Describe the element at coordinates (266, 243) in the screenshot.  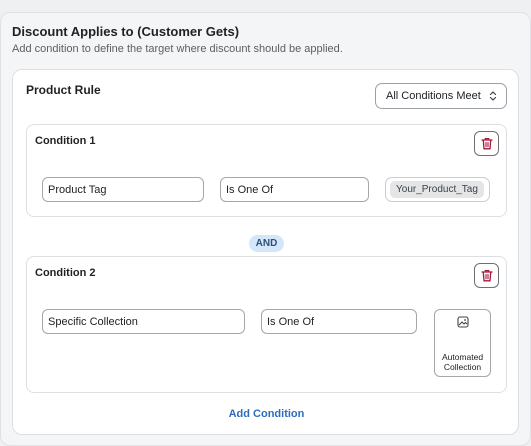
I see `connector-badge: AND` at that location.